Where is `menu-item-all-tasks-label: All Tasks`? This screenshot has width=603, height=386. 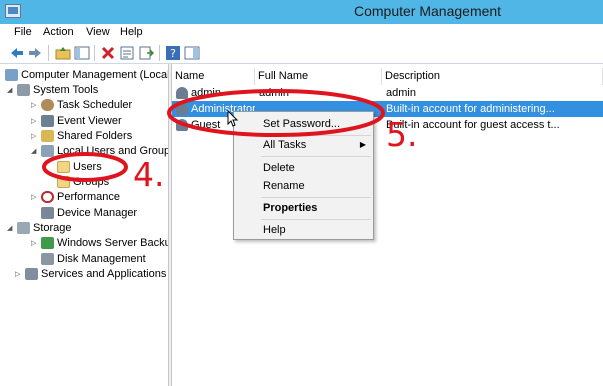 menu-item-all-tasks-label: All Tasks is located at coordinates (285, 145).